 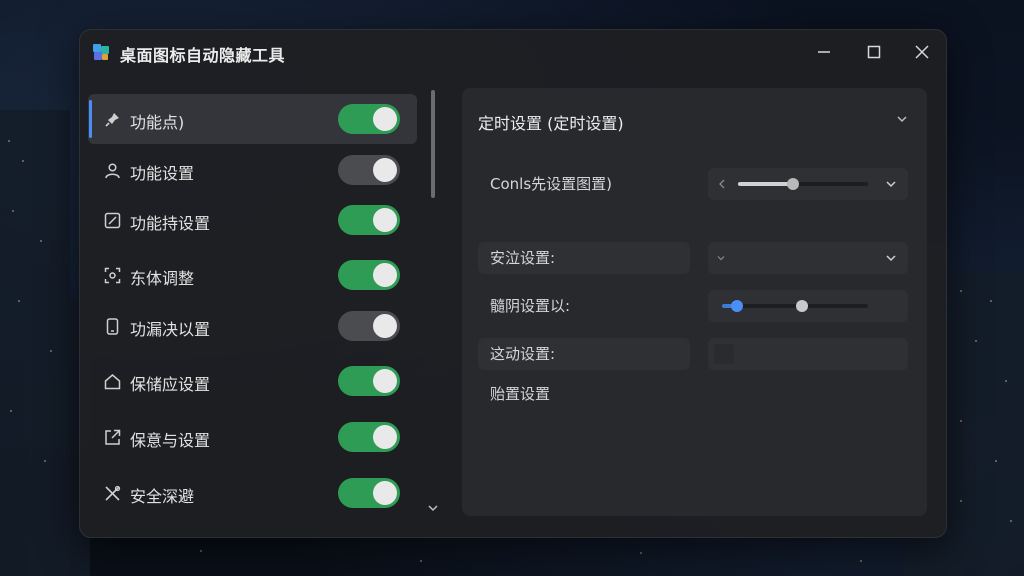 I want to click on sidebar-item-label: 保意与设置, so click(x=170, y=440).